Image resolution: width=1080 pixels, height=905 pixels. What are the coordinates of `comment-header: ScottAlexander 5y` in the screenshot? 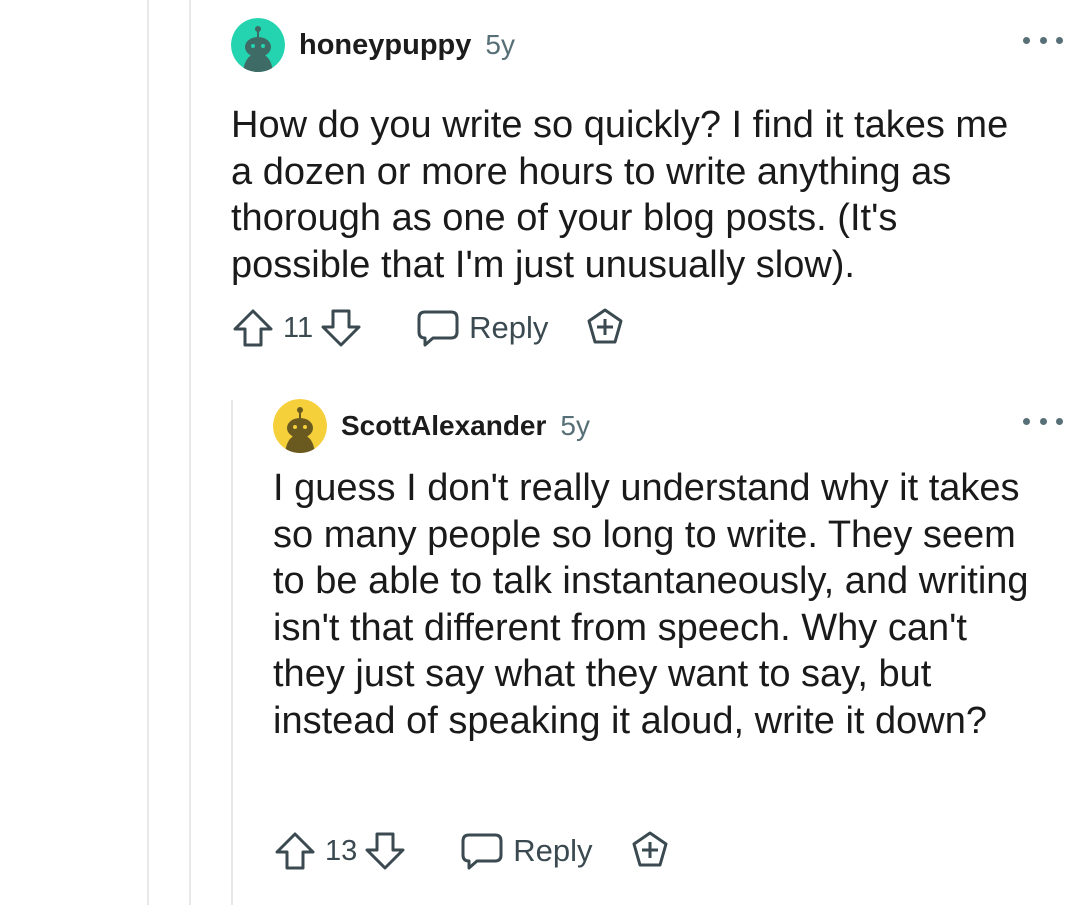 It's located at (668, 426).